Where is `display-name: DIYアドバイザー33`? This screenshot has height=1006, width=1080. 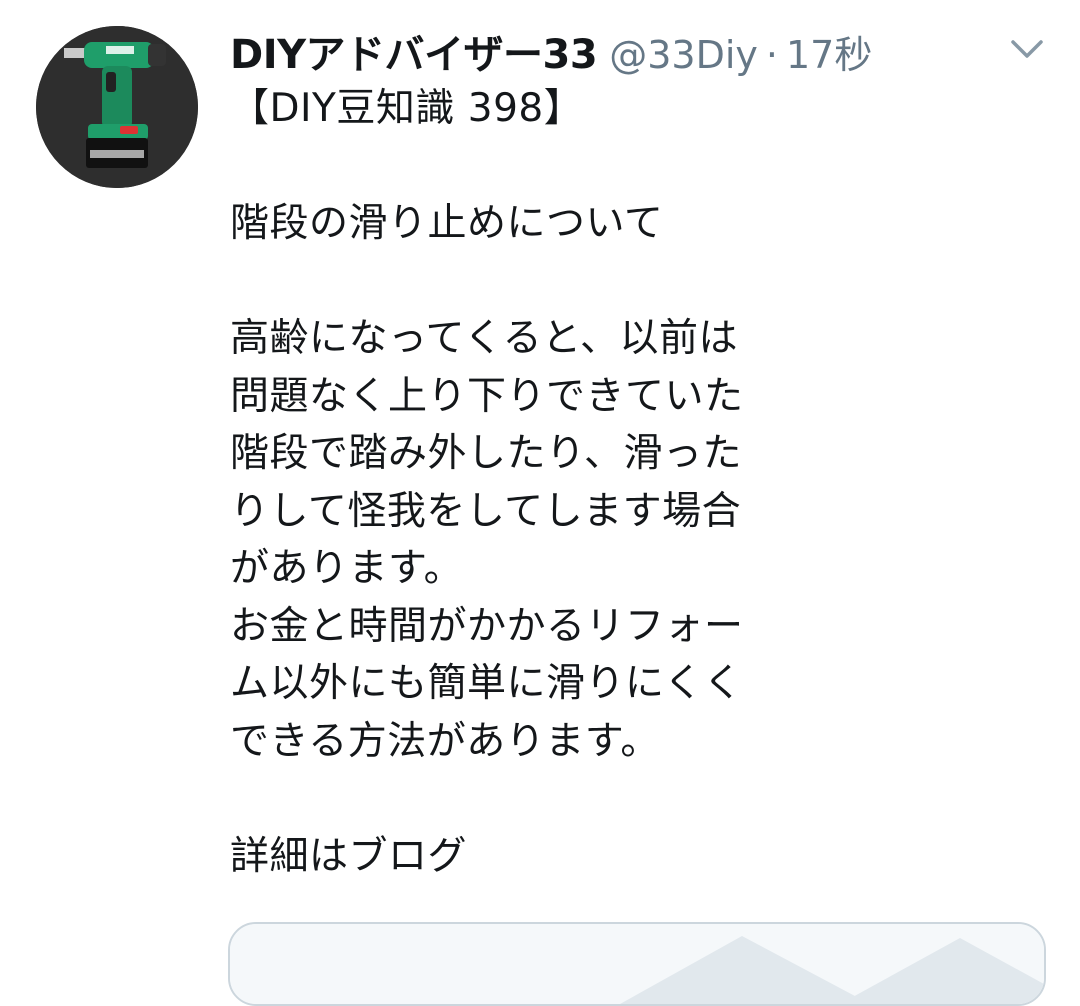
display-name: DIYアドバイザー33 is located at coordinates (414, 51).